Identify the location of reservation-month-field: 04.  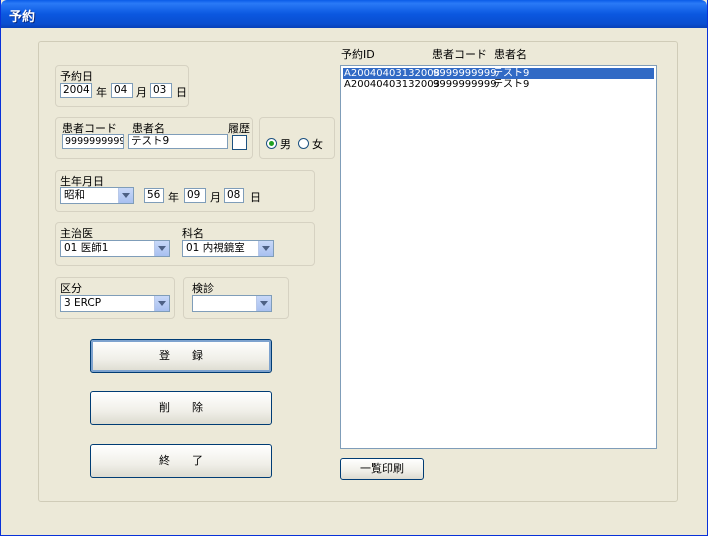
(122, 90).